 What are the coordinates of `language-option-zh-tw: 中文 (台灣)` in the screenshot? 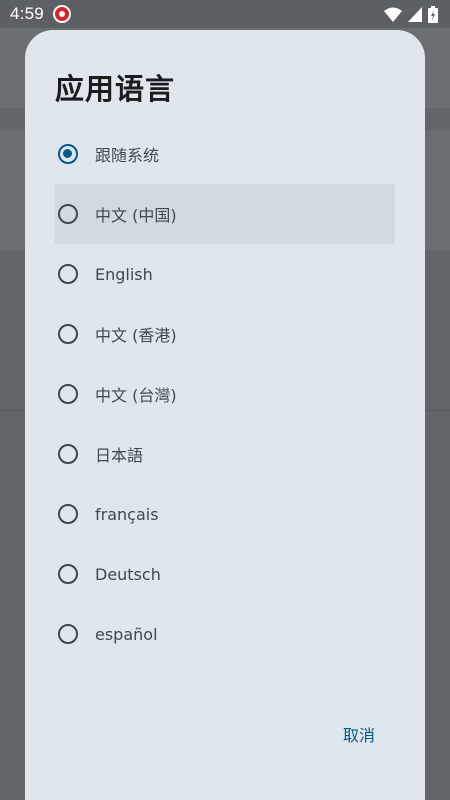 It's located at (225, 394).